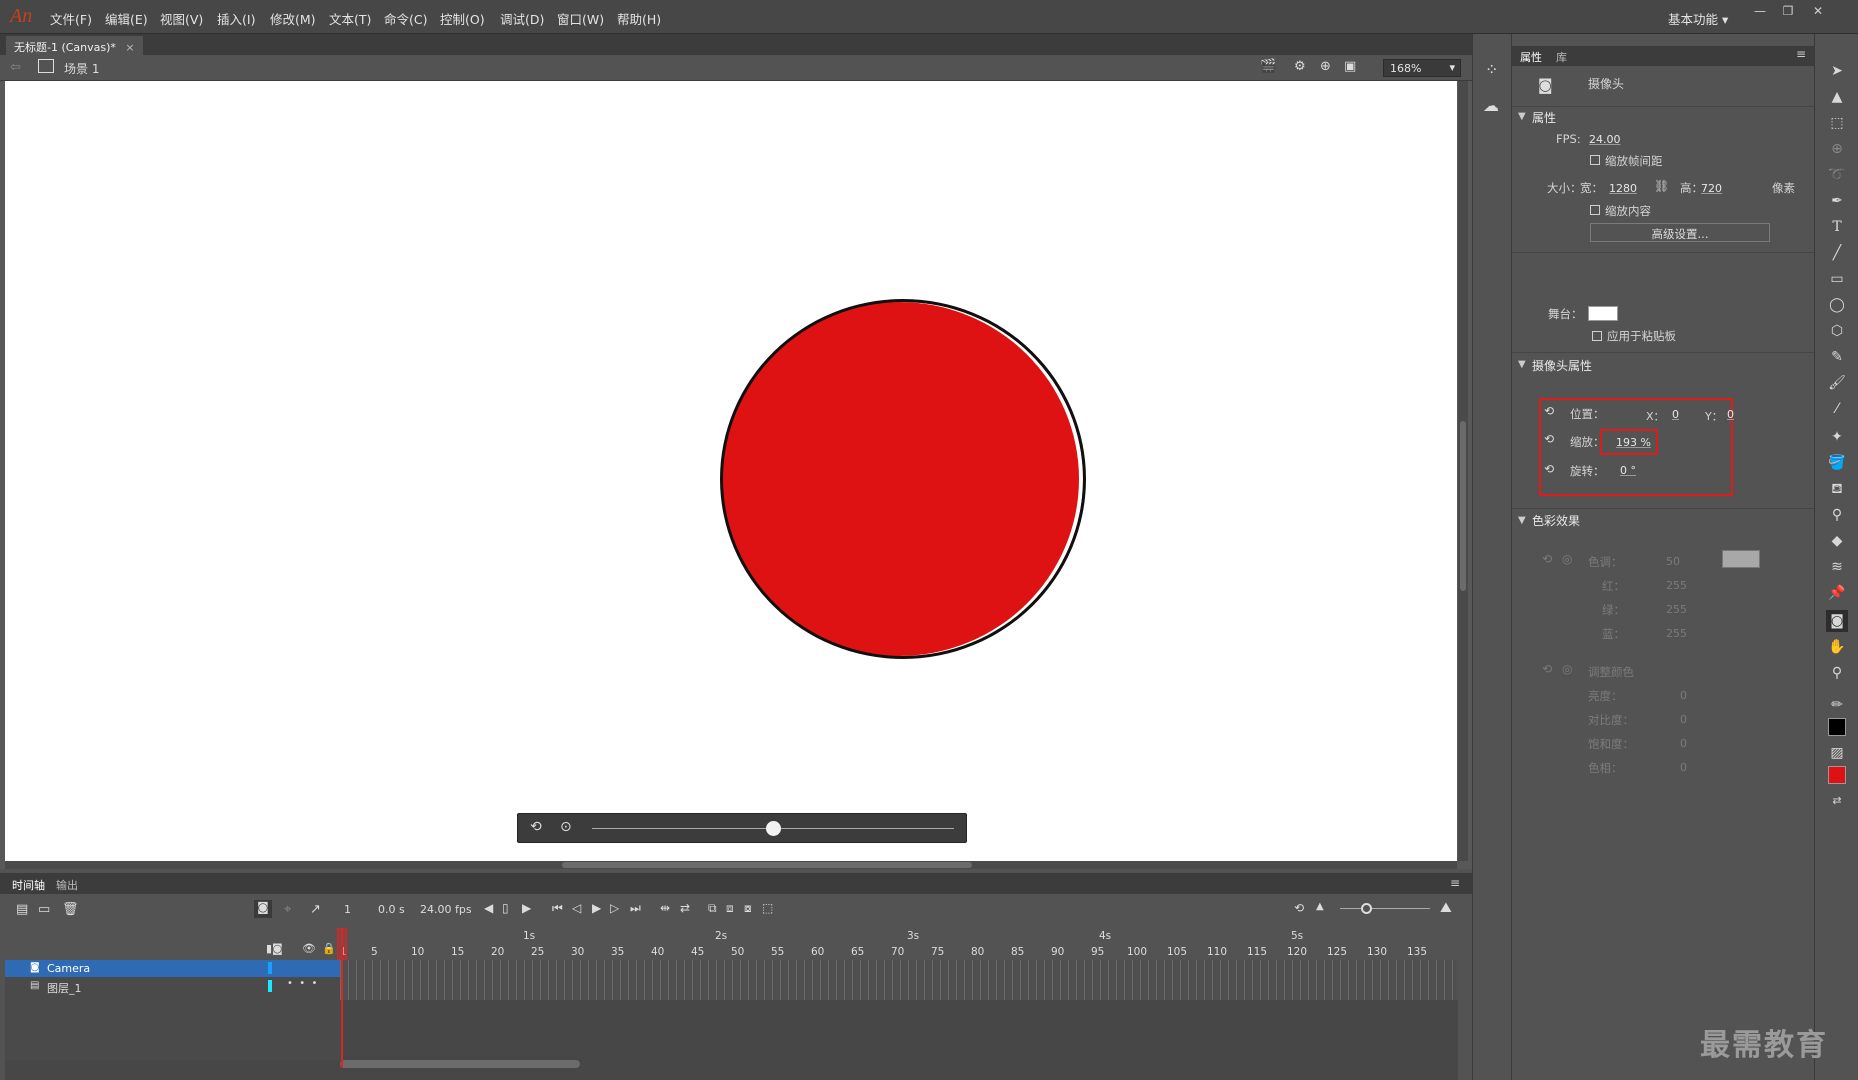 The height and width of the screenshot is (1080, 1858). Describe the element at coordinates (1544, 117) in the screenshot. I see `attributes-section-title: 属性` at that location.